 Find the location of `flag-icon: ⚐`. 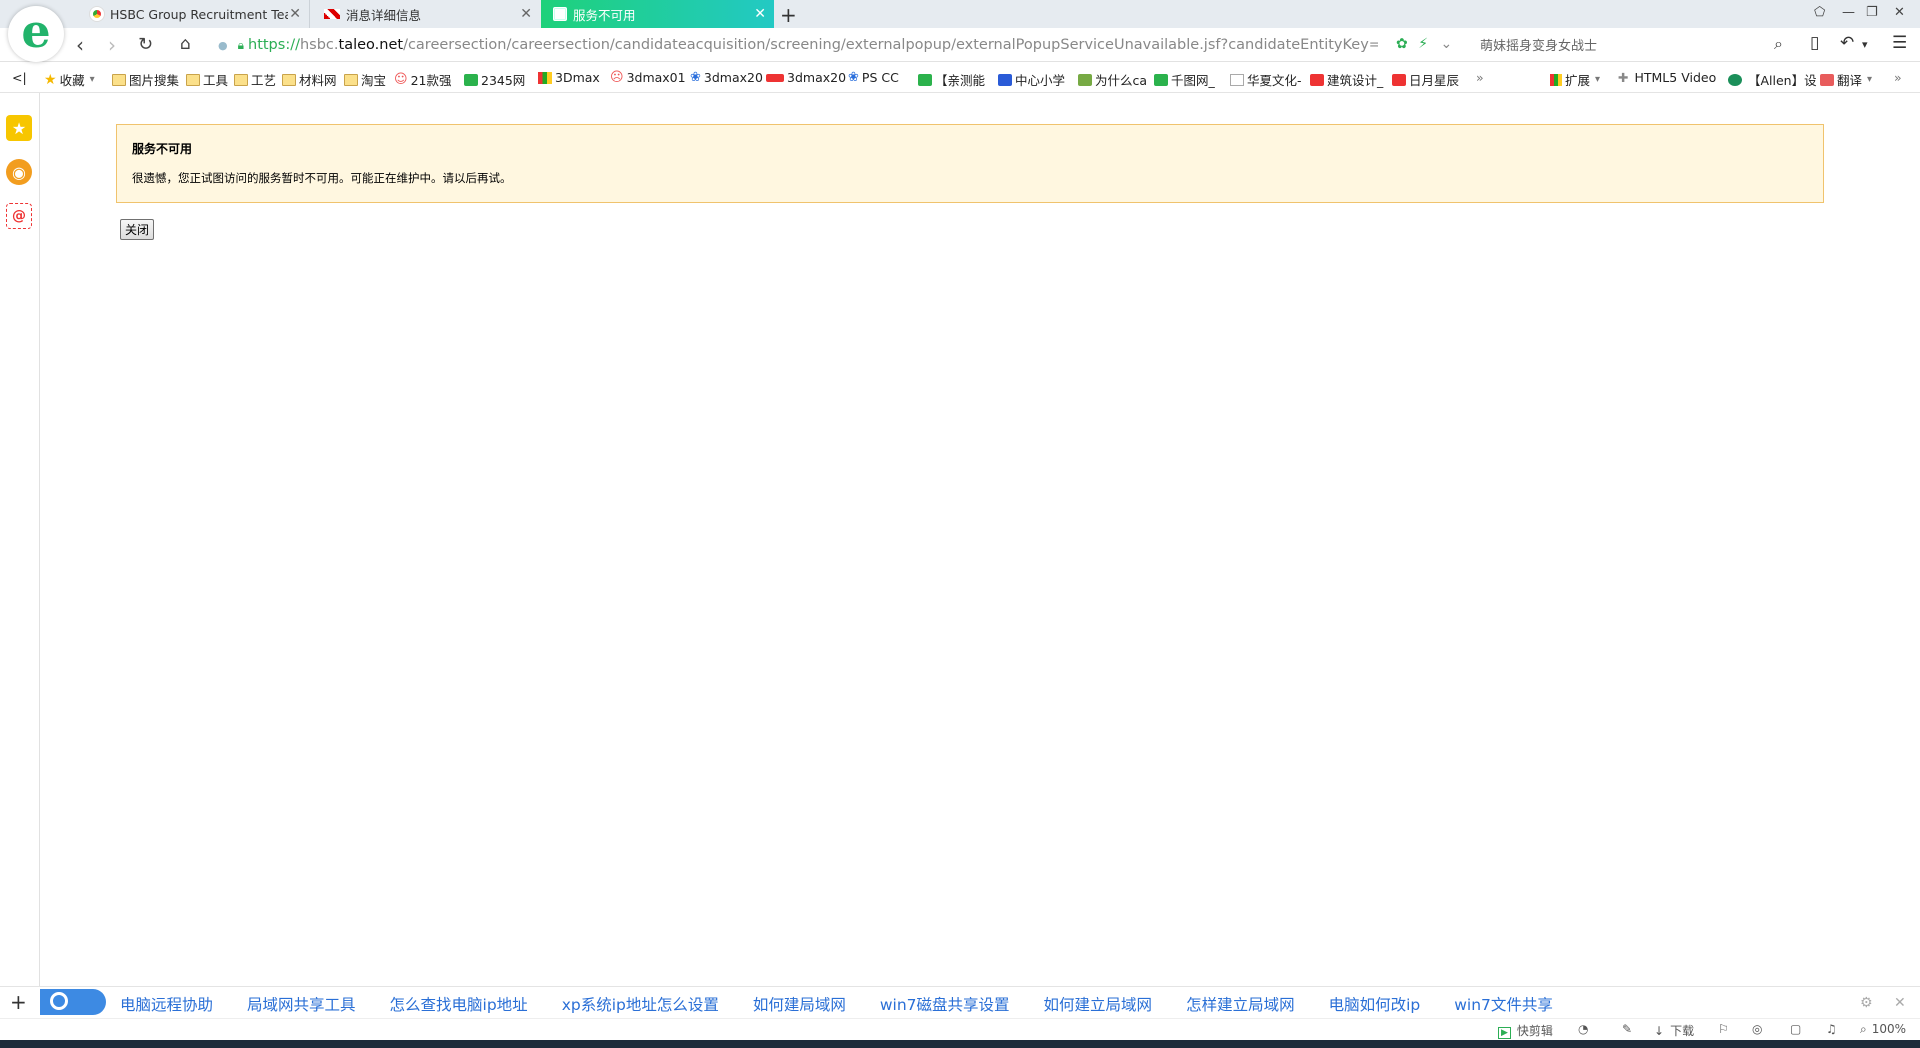

flag-icon: ⚐ is located at coordinates (1723, 1029).